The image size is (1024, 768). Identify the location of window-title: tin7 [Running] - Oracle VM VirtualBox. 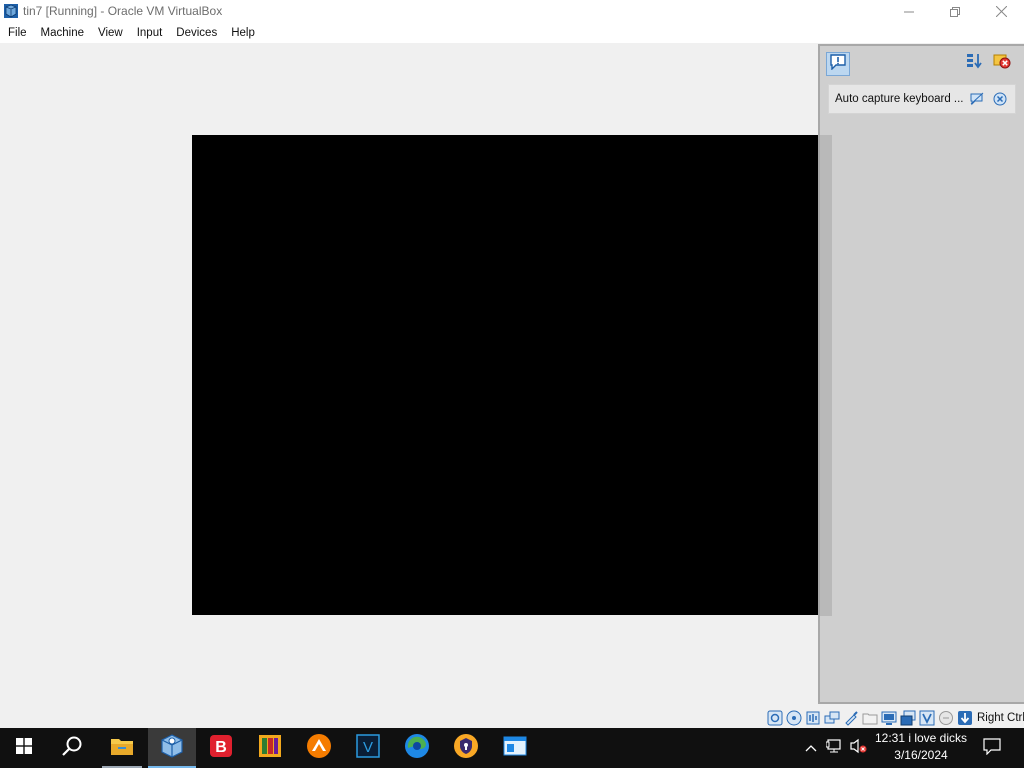
(123, 11).